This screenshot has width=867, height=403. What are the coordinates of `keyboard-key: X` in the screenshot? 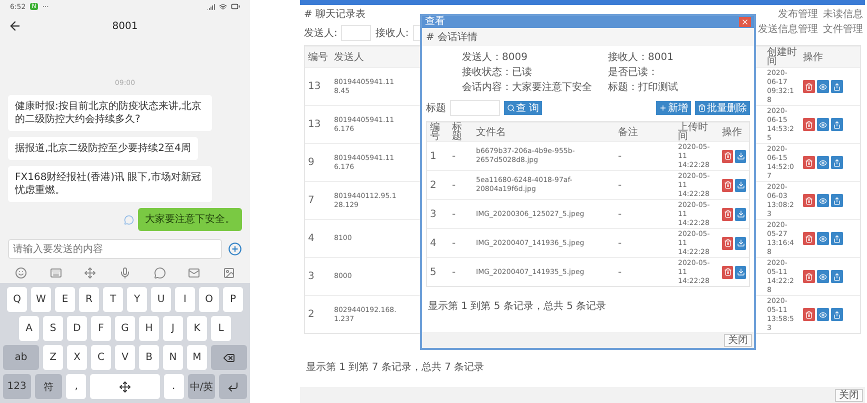 It's located at (77, 357).